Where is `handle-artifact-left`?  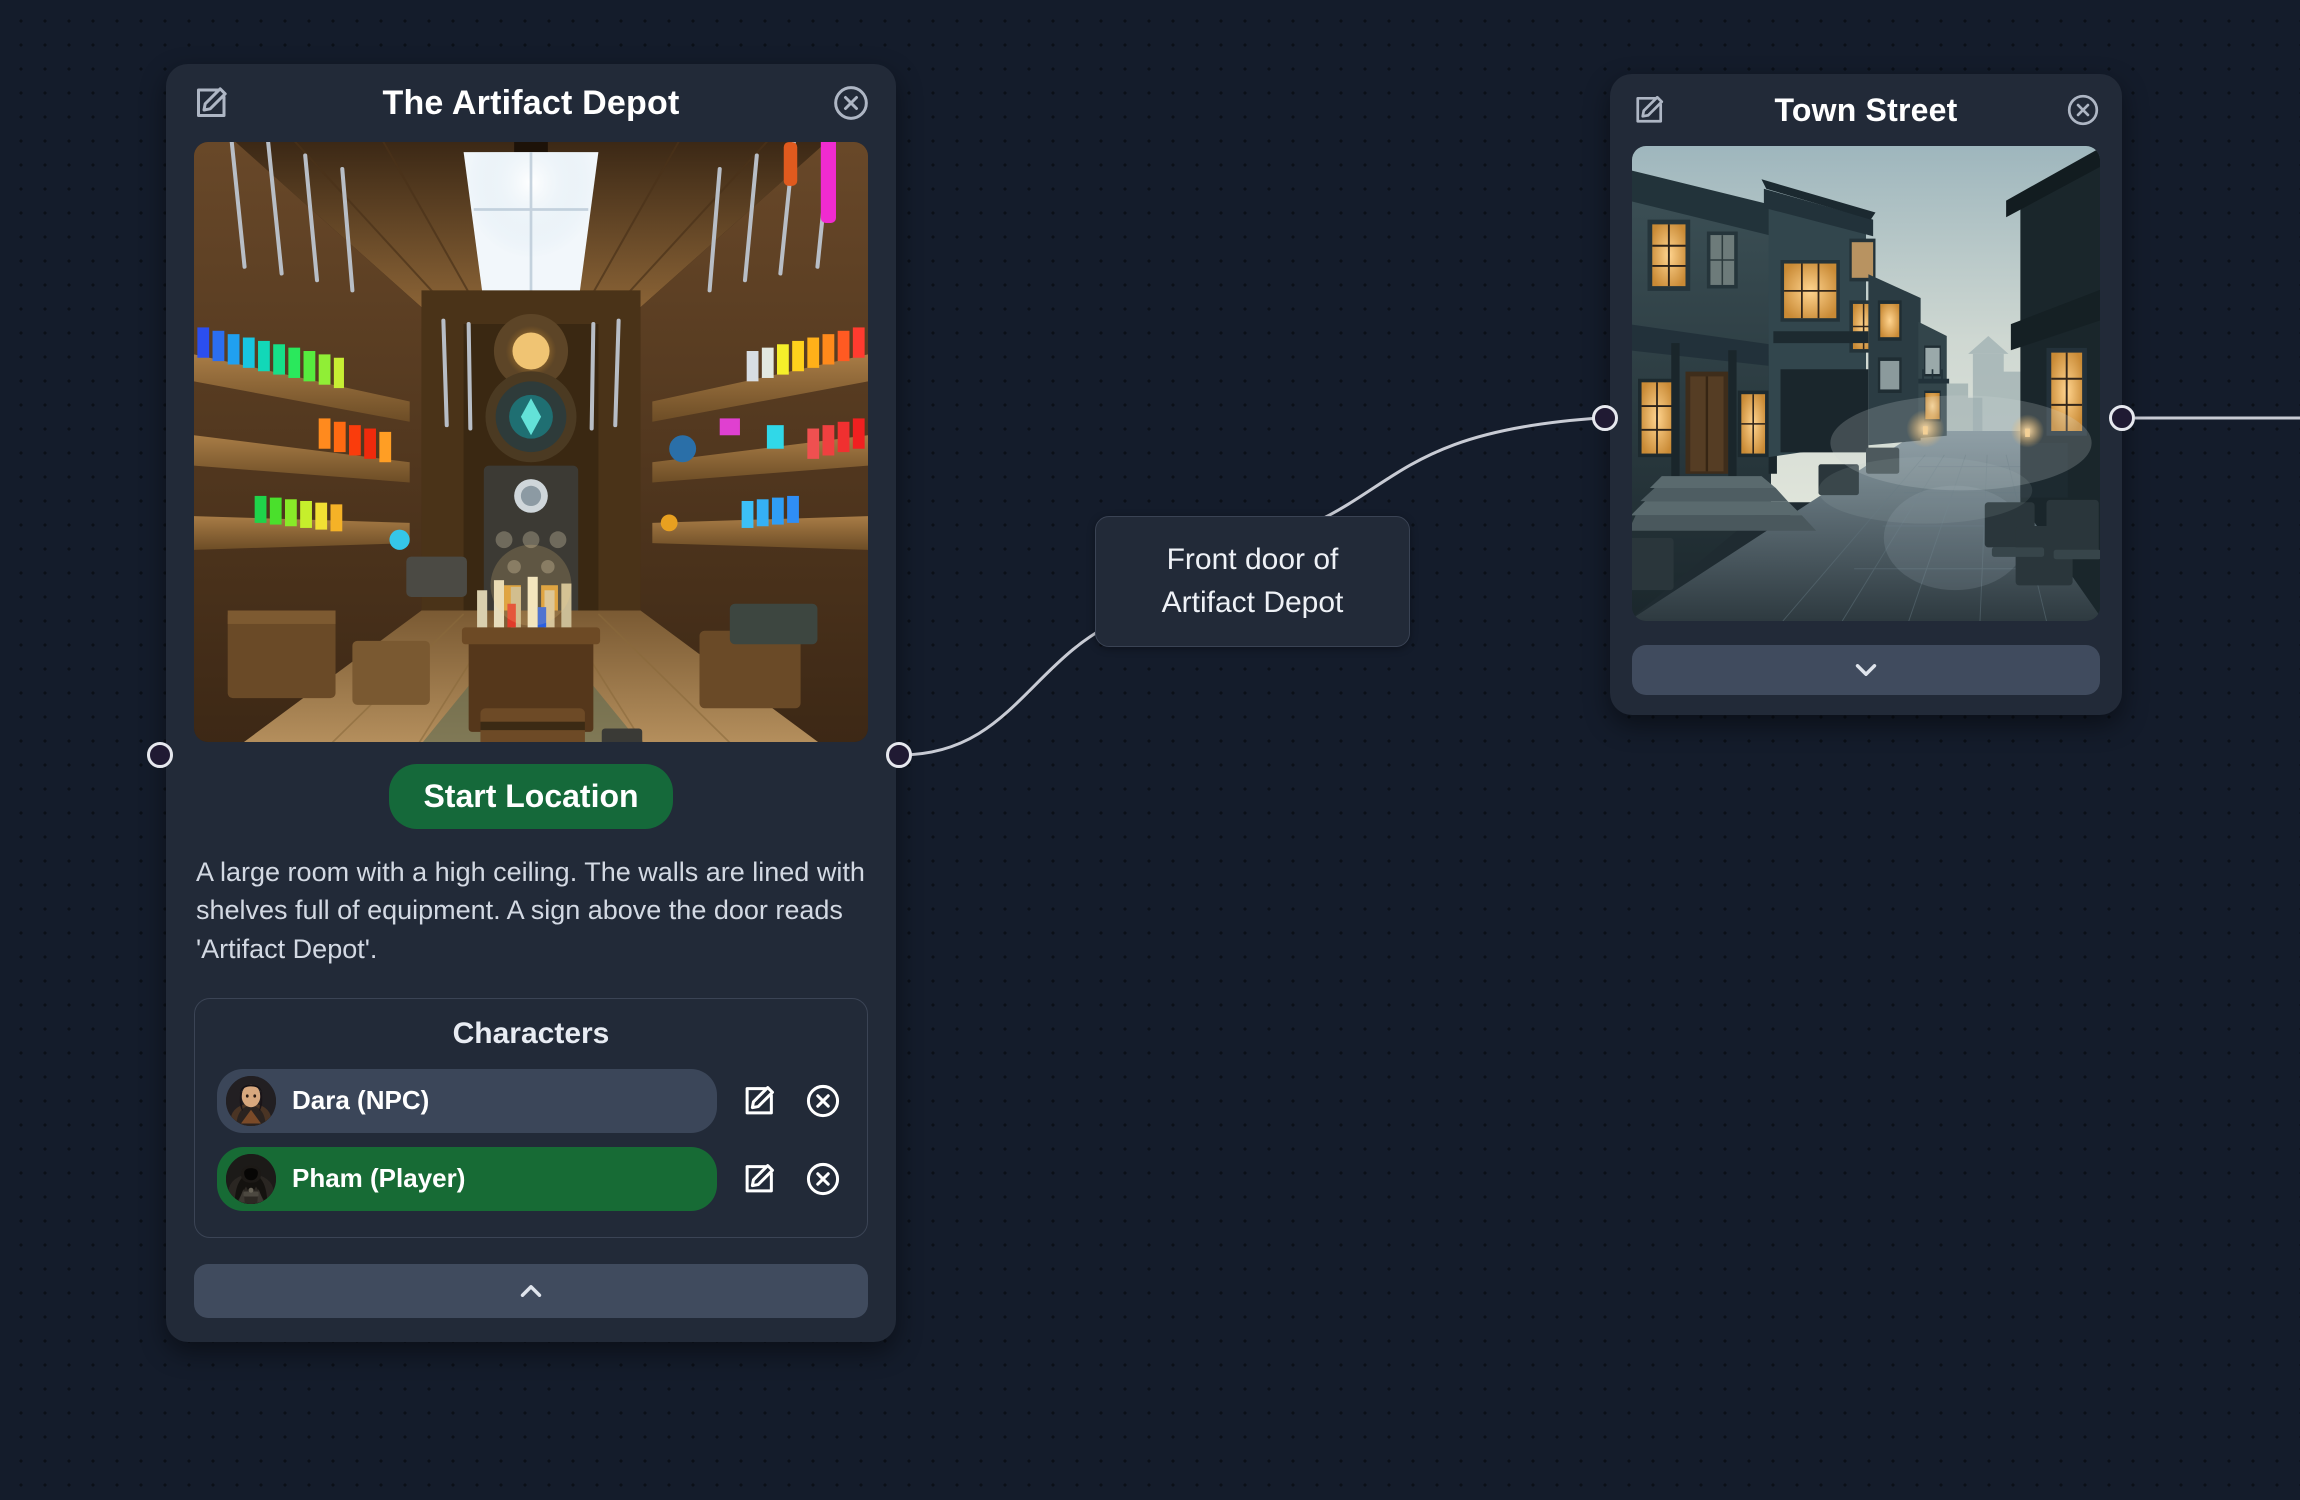 handle-artifact-left is located at coordinates (160, 755).